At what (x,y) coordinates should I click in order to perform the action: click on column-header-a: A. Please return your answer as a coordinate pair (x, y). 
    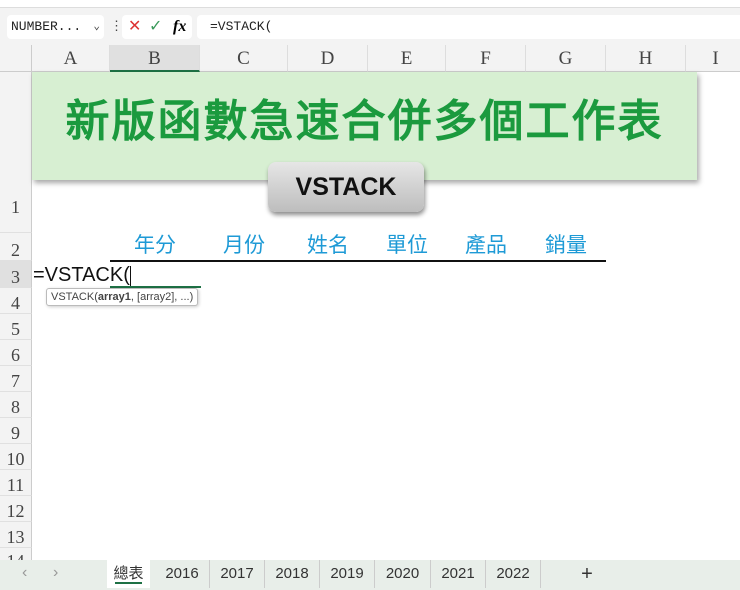
    Looking at the image, I should click on (71, 58).